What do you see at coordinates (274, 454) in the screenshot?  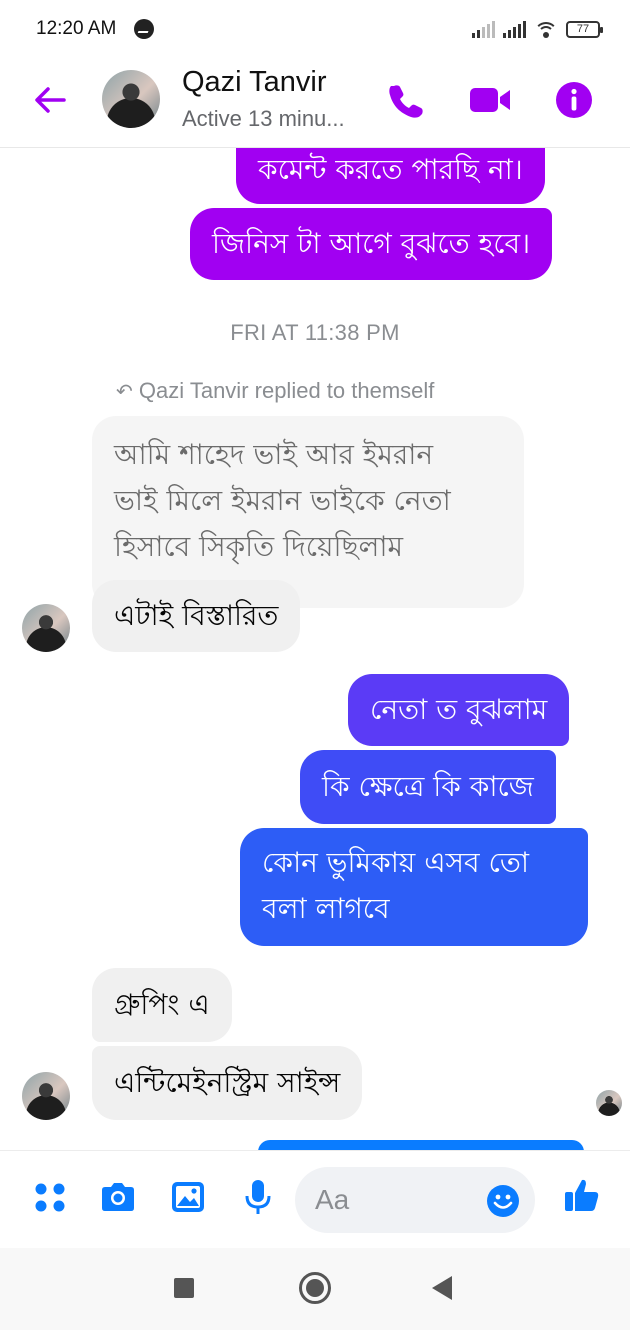 I see `quoted-line: আমি শাহেদ ভাই আর ইমরান` at bounding box center [274, 454].